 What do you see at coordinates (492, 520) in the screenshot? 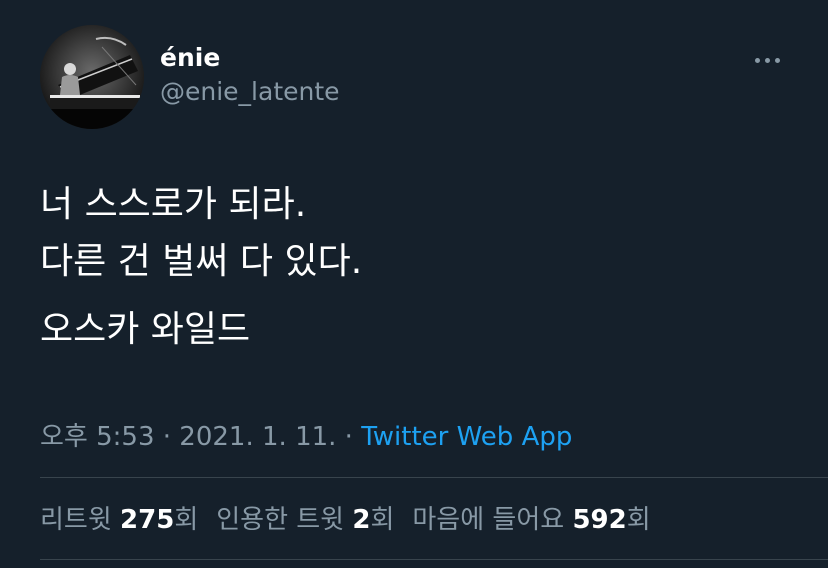
I see `likes-label: 마음에 들어요` at bounding box center [492, 520].